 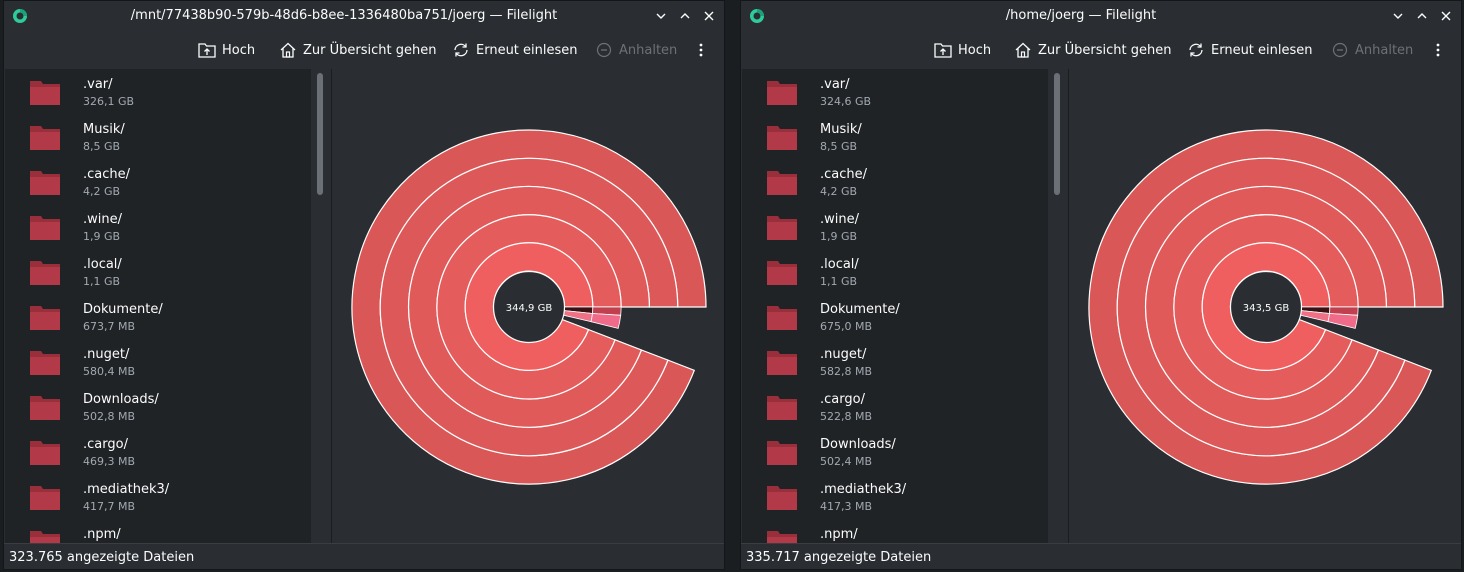 I want to click on item-size: 580,4 MB, so click(x=109, y=371).